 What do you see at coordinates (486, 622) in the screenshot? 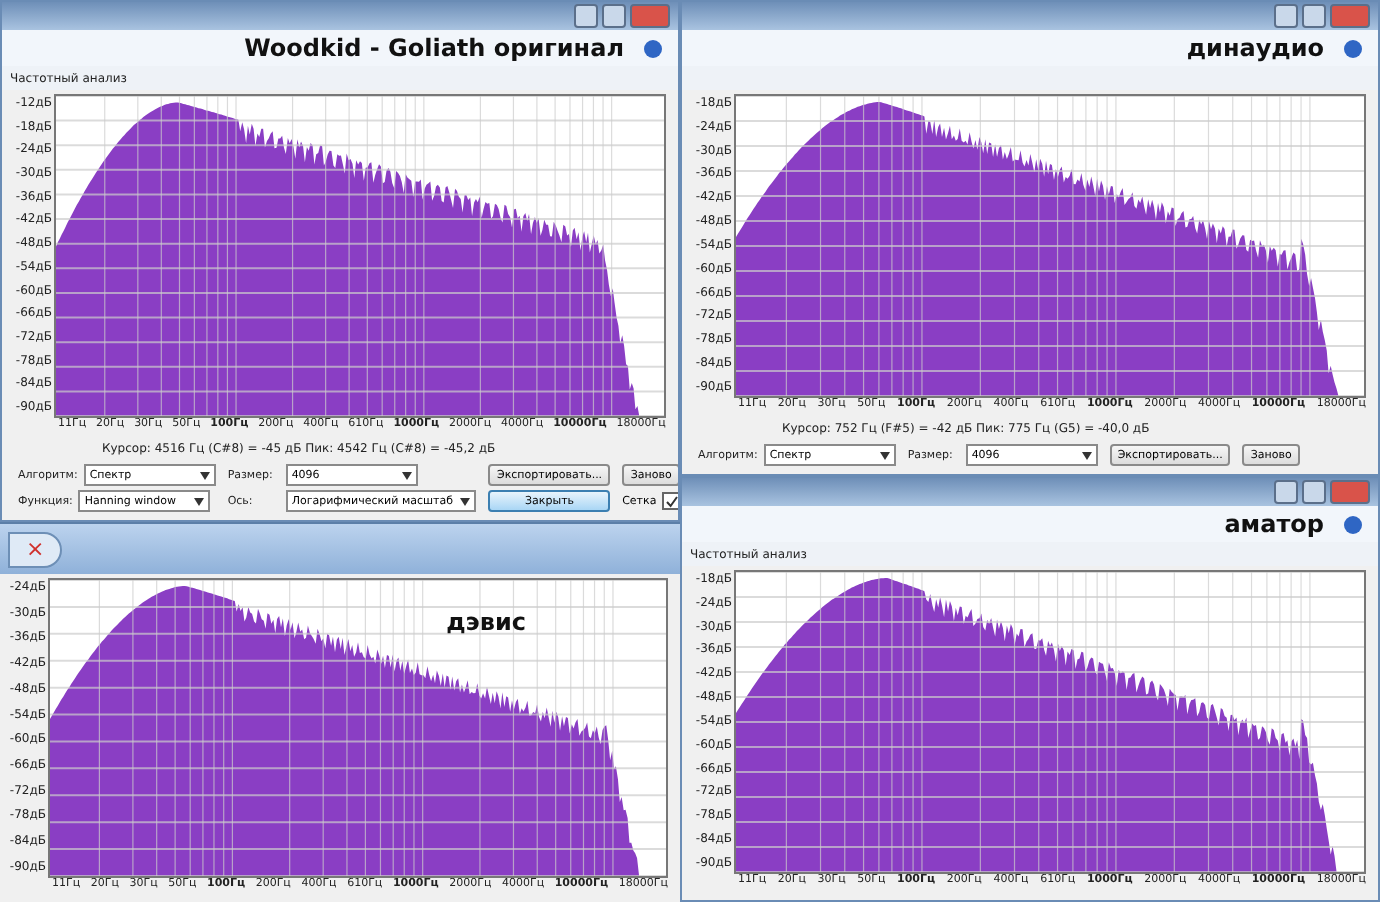
I see `chart-title: дэвис` at bounding box center [486, 622].